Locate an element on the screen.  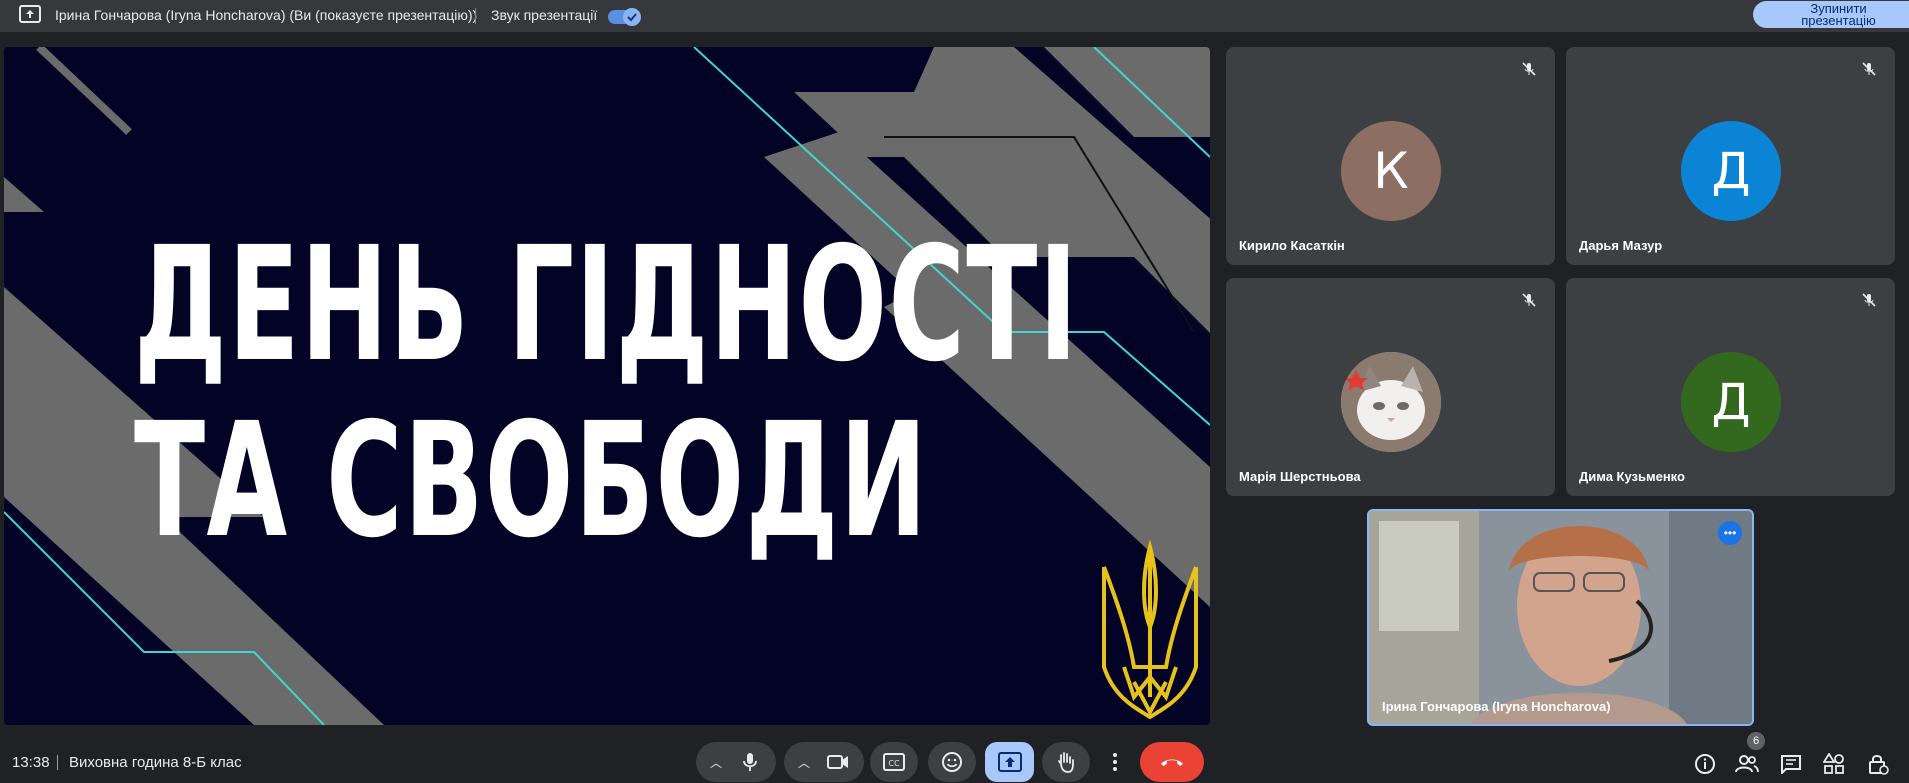
more-vert-icon is located at coordinates (1115, 762).